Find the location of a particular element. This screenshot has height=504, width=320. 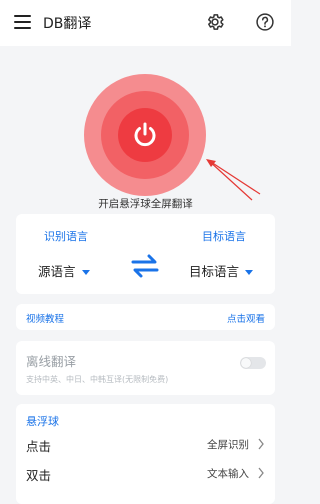

offline-translation-card: 离线翻译 支持中英、中日、中韩互译(无限制免费) is located at coordinates (145, 368).